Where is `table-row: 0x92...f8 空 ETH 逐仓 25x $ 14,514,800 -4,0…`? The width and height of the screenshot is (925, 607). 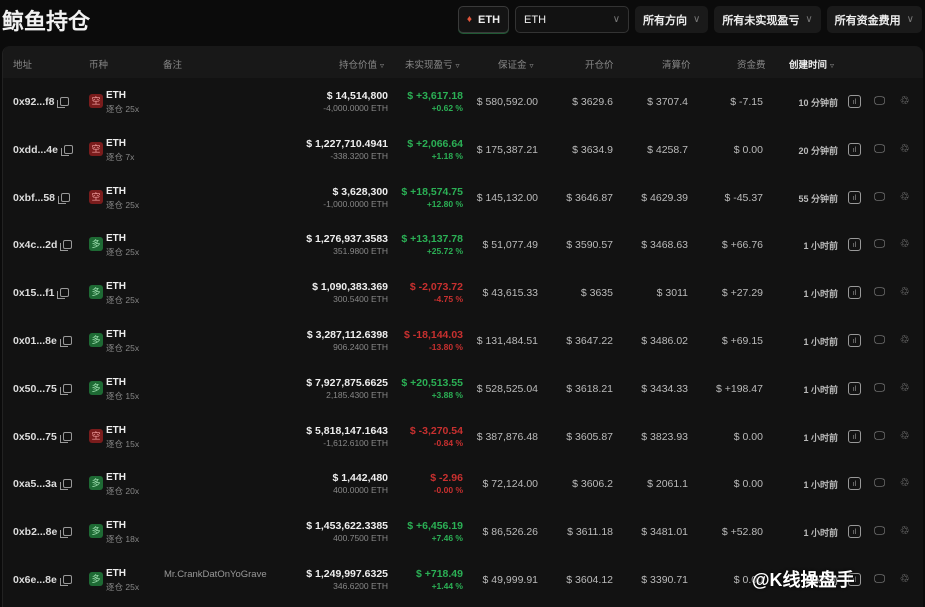
table-row: 0x92...f8 空 ETH 逐仓 25x $ 14,514,800 -4,0… is located at coordinates (463, 103).